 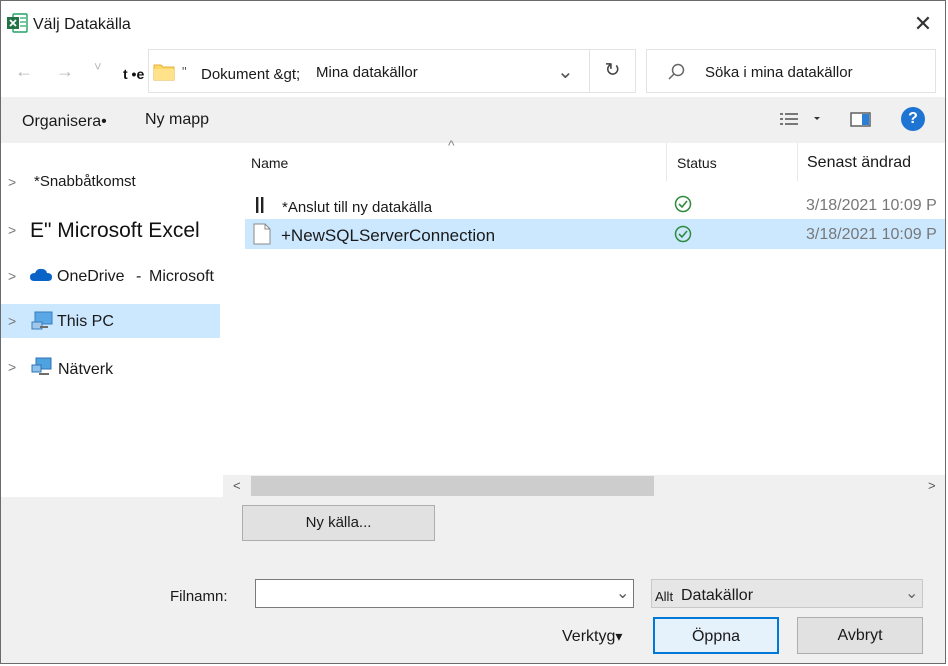 I want to click on computer-icon, so click(x=42, y=321).